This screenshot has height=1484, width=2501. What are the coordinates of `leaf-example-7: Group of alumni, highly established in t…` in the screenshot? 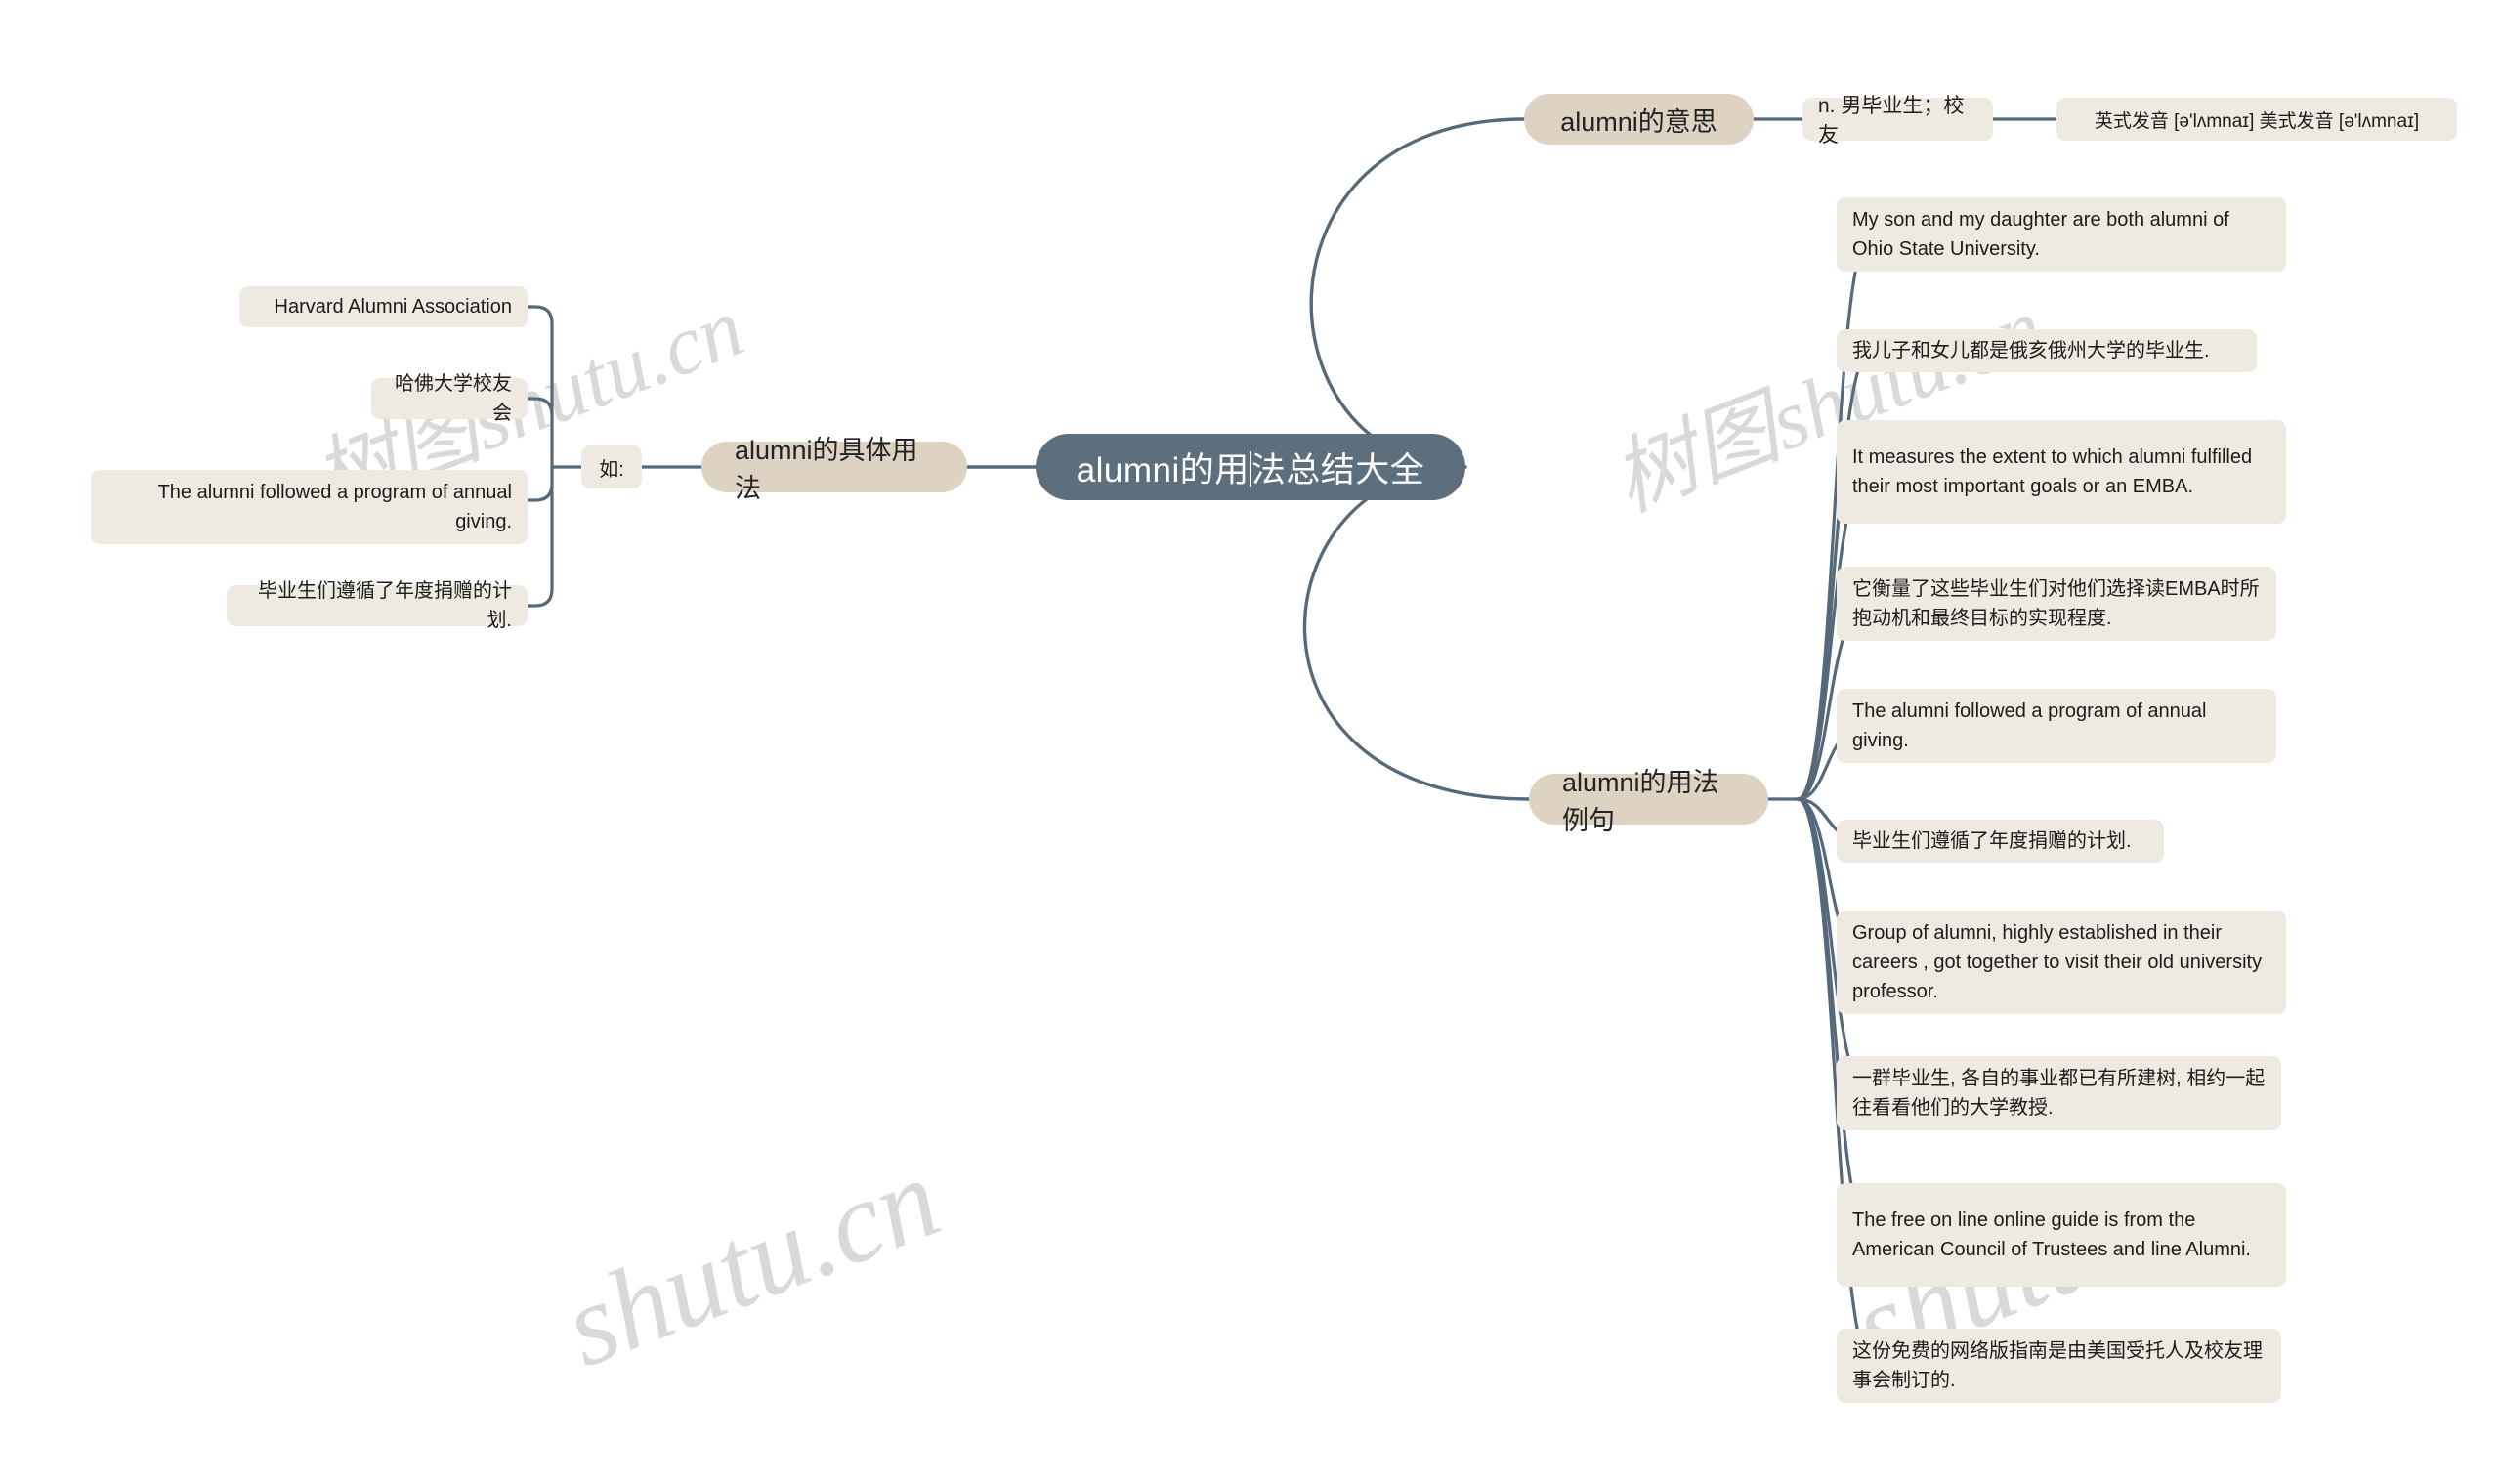 It's located at (2061, 962).